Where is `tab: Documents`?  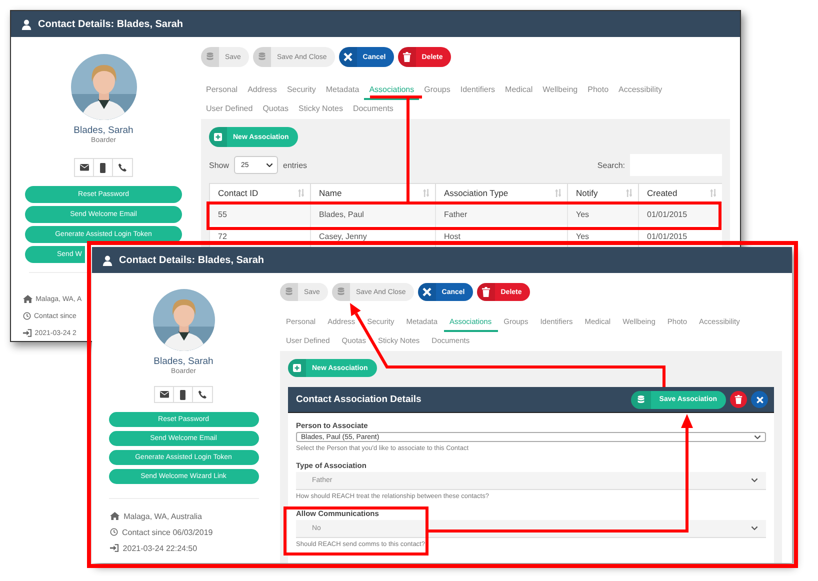 tab: Documents is located at coordinates (373, 109).